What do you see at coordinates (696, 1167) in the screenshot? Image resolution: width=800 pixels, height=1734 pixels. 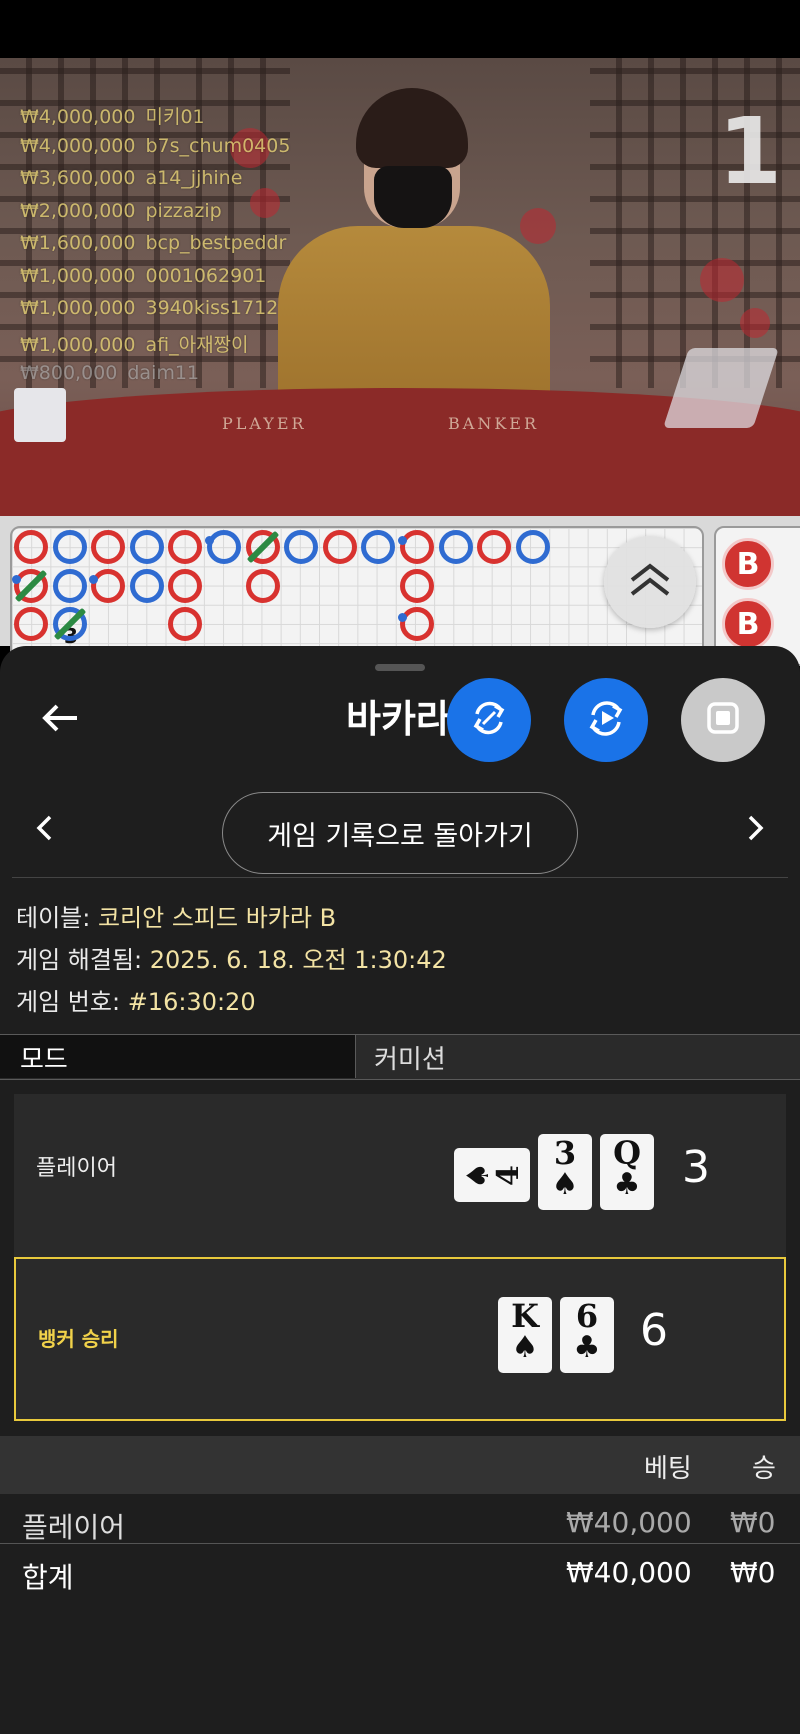 I see `player-score: 3` at bounding box center [696, 1167].